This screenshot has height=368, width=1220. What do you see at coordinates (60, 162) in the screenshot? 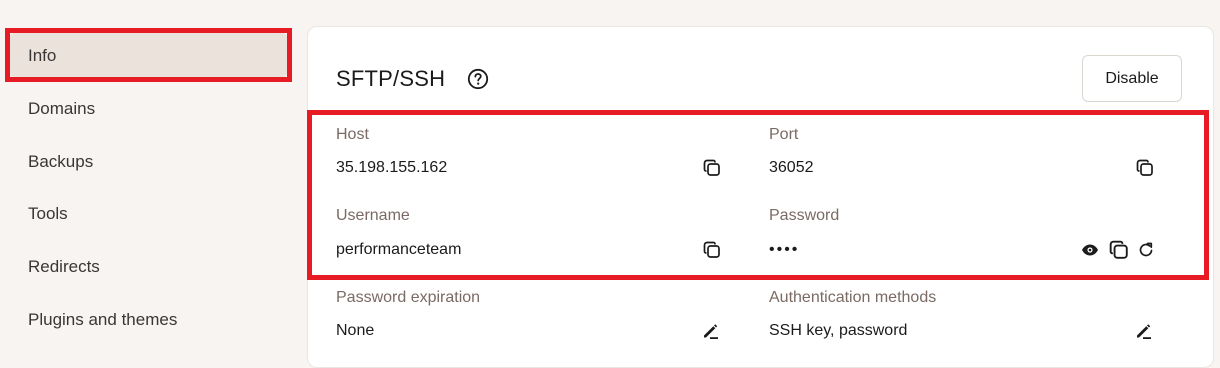
I see `sidebar-item-backups: Backups` at bounding box center [60, 162].